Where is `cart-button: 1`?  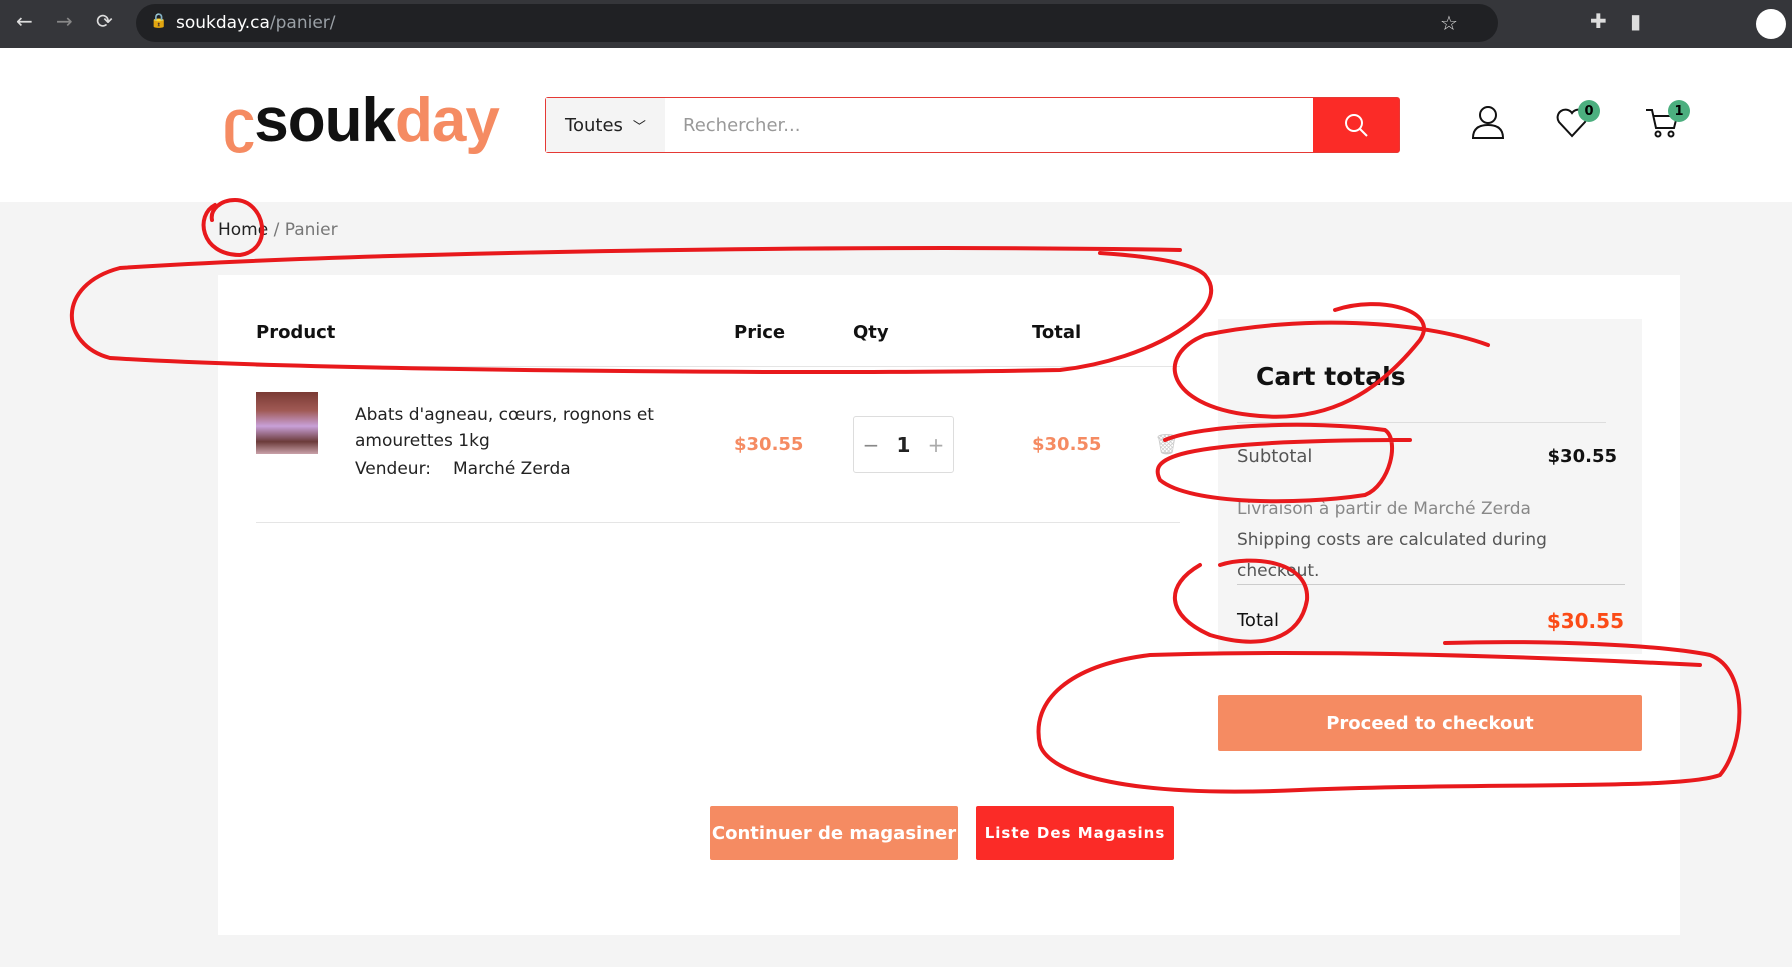 cart-button: 1 is located at coordinates (1667, 122).